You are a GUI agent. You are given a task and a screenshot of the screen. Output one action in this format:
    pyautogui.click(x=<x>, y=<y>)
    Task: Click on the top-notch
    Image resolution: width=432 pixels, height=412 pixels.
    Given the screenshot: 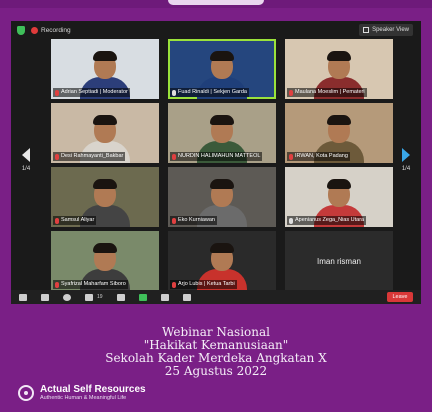 What is the action you would take?
    pyautogui.click(x=216, y=2)
    